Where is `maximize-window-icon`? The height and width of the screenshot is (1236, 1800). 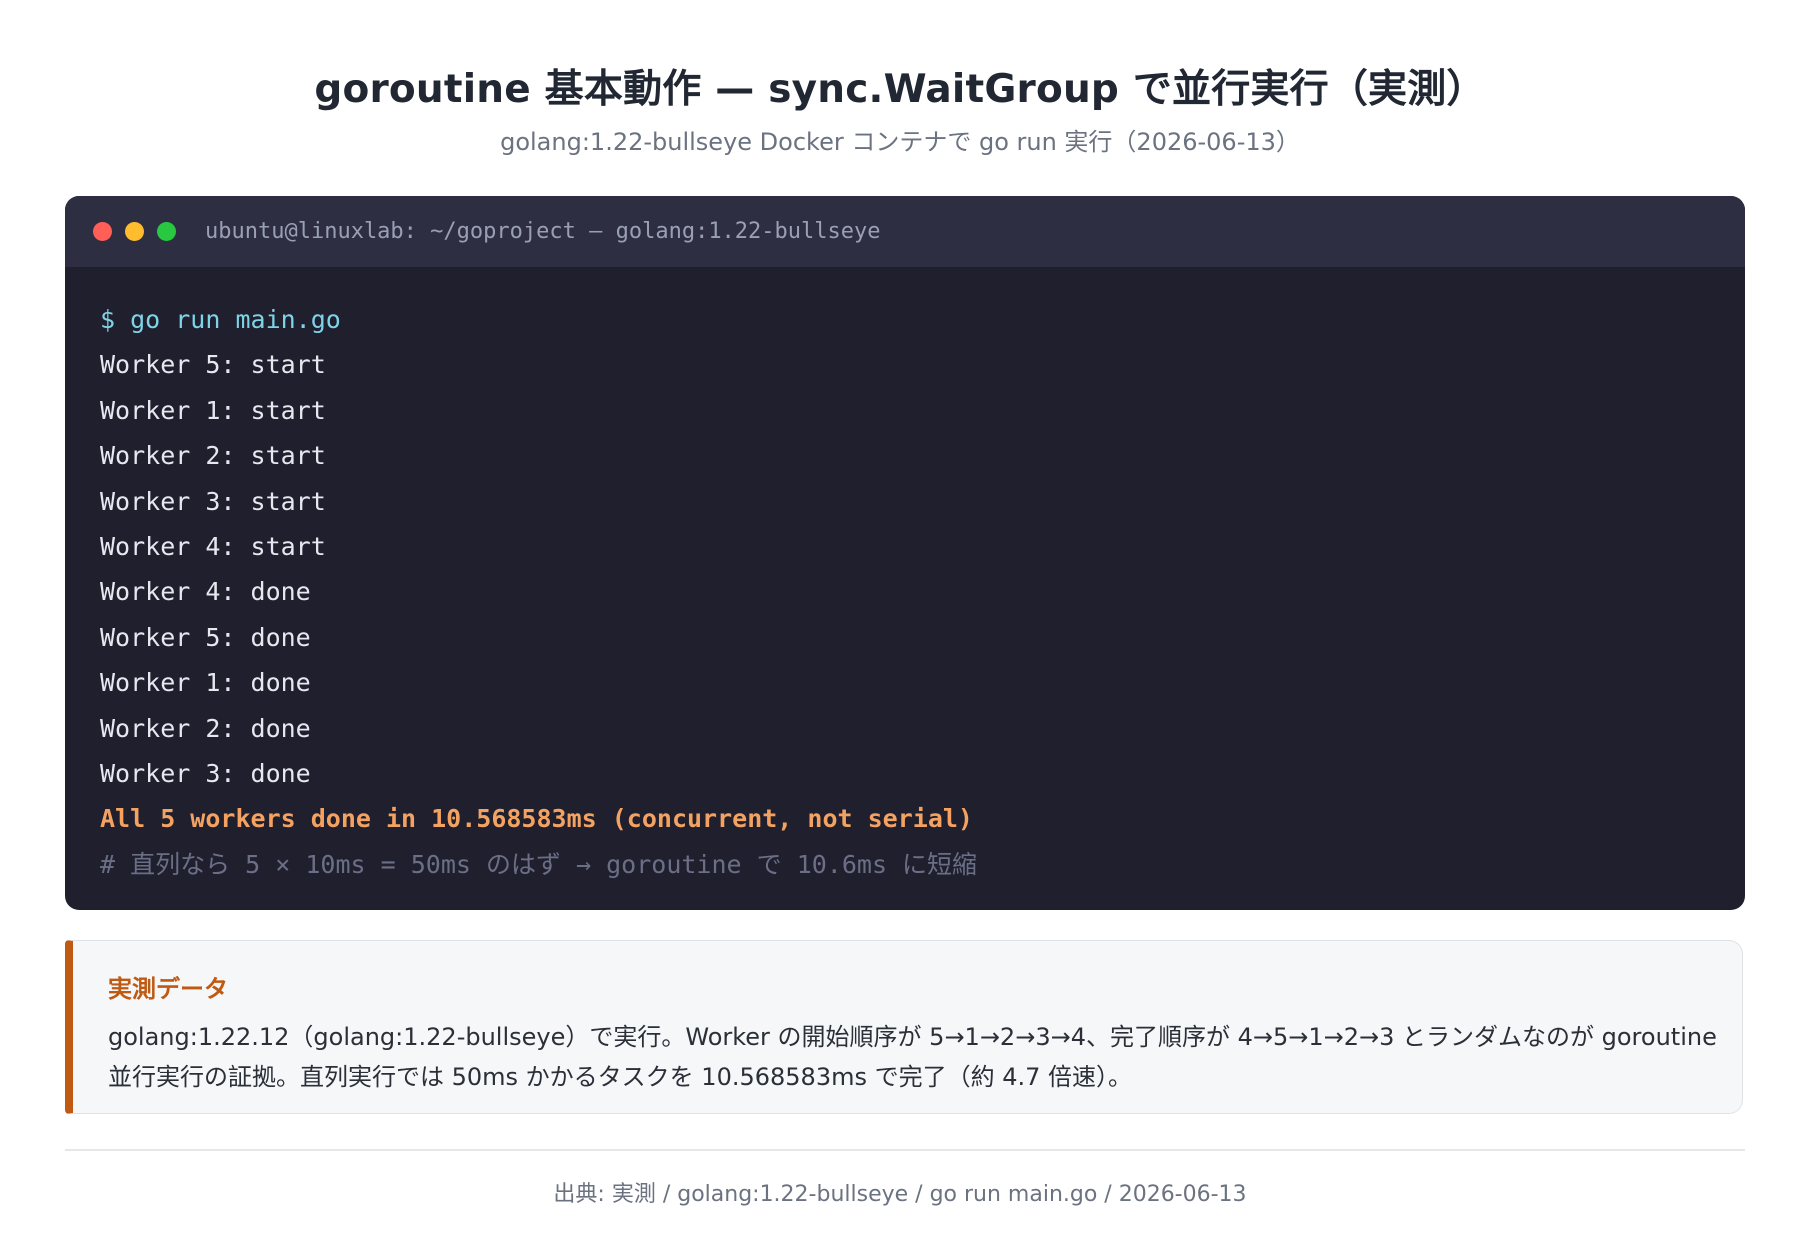
maximize-window-icon is located at coordinates (166, 231).